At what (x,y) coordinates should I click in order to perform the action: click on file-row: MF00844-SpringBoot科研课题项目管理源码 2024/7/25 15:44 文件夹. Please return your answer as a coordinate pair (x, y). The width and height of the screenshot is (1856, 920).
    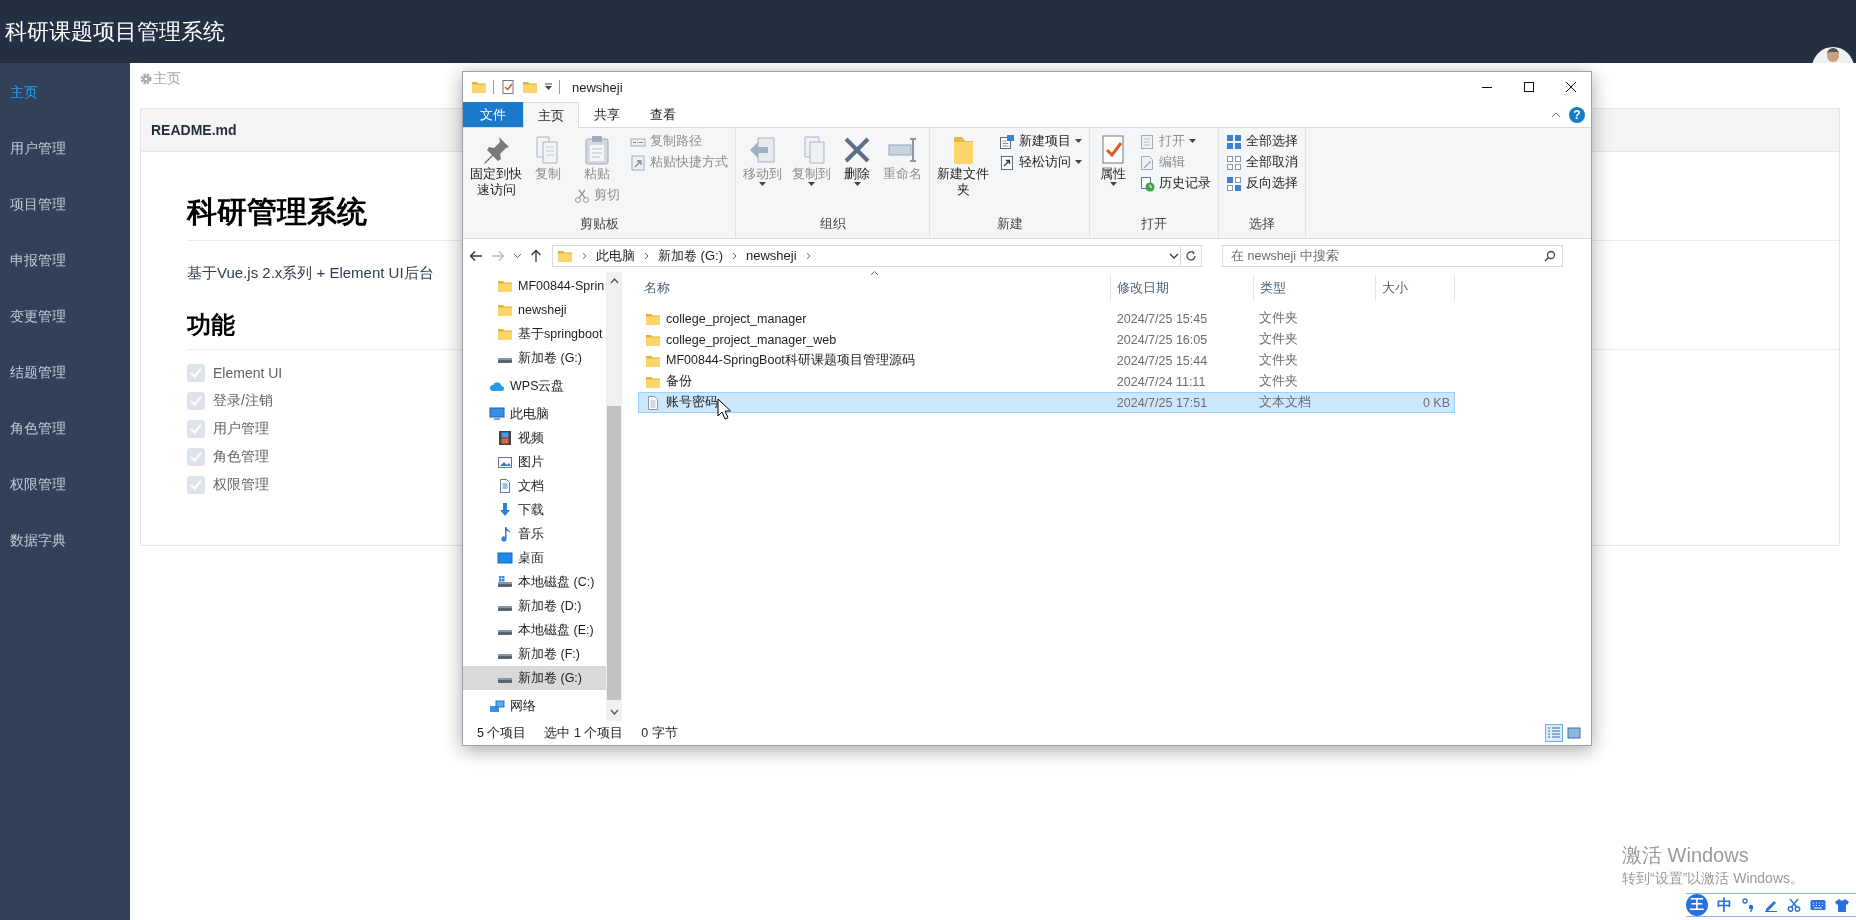
    Looking at the image, I should click on (1046, 360).